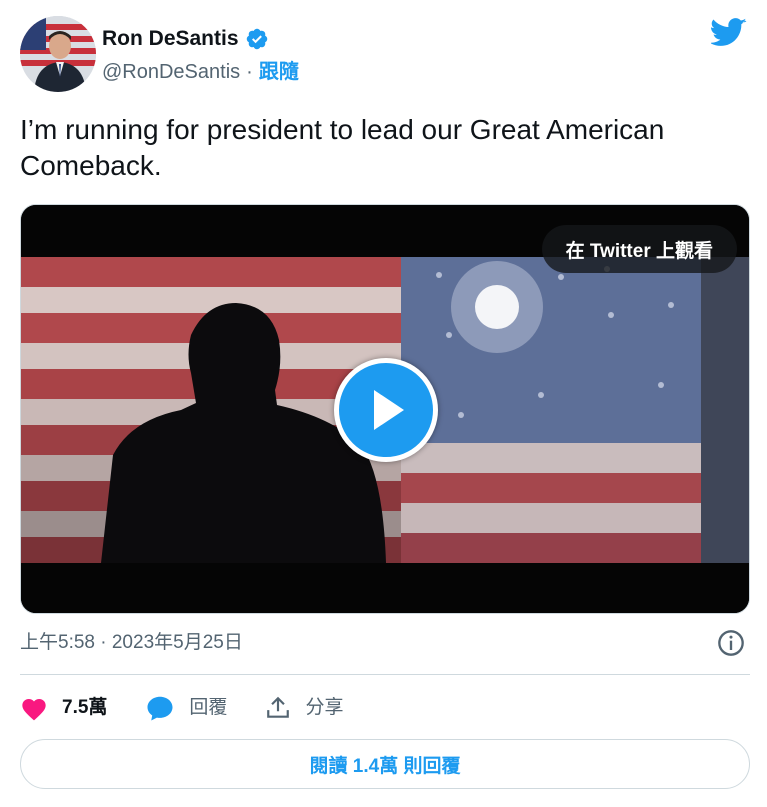 This screenshot has width=767, height=807. I want to click on play-button, so click(386, 410).